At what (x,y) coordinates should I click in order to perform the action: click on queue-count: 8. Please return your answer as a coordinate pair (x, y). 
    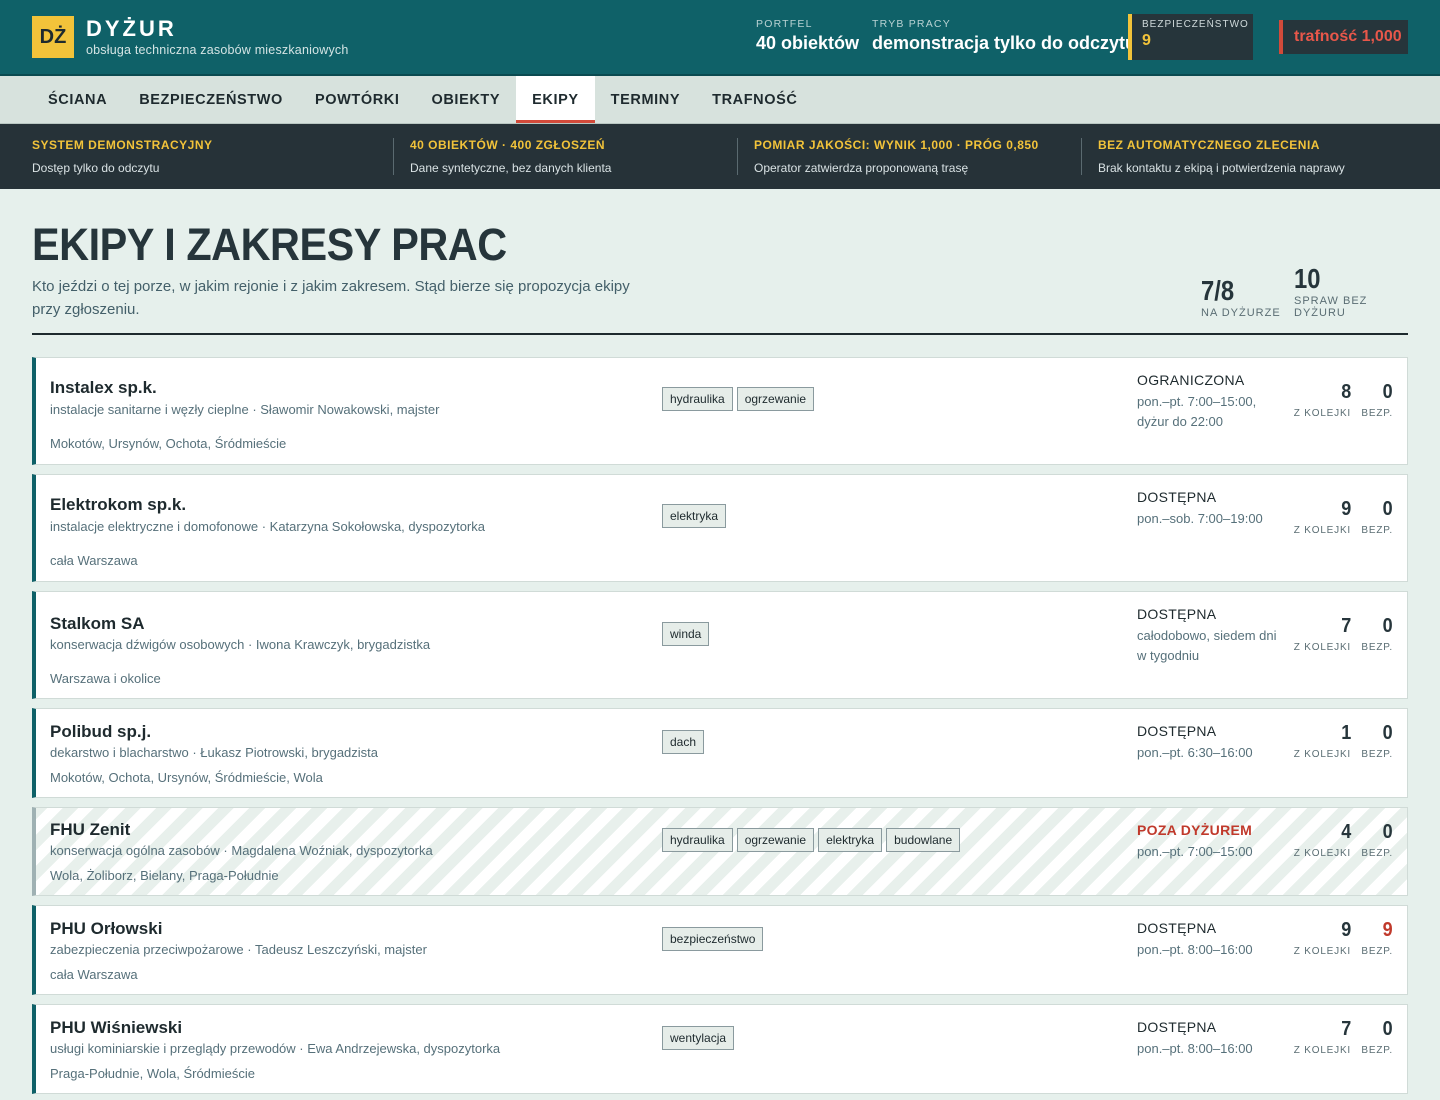
    Looking at the image, I should click on (1345, 392).